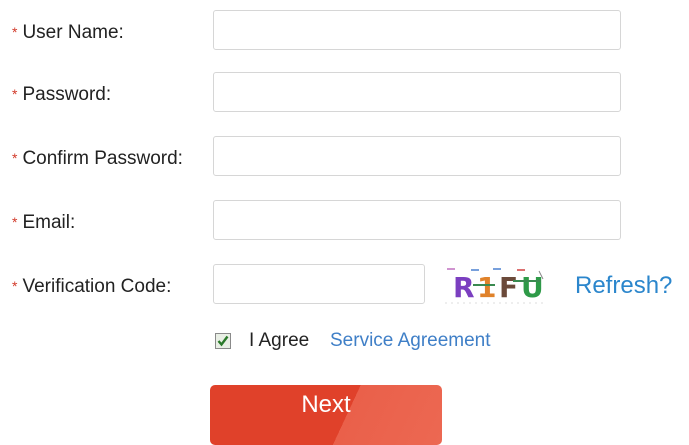  What do you see at coordinates (410, 341) in the screenshot?
I see `service-agreement-link: Service Agreement` at bounding box center [410, 341].